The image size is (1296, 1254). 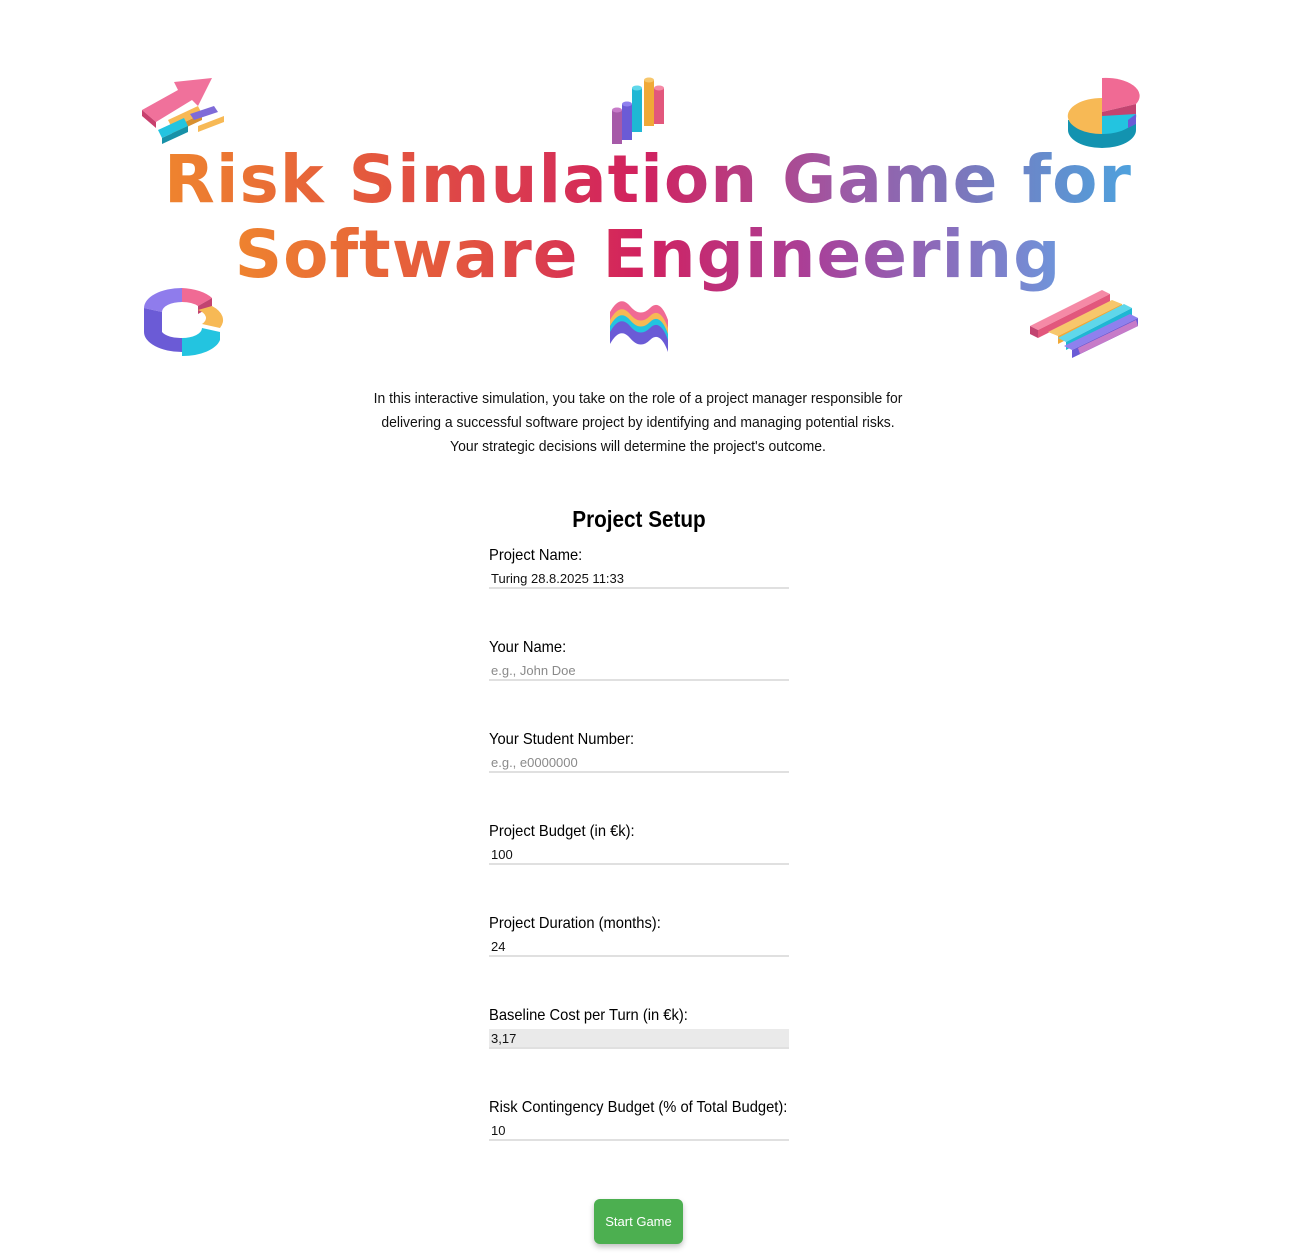 I want to click on pie-chart-icon, so click(x=1103, y=112).